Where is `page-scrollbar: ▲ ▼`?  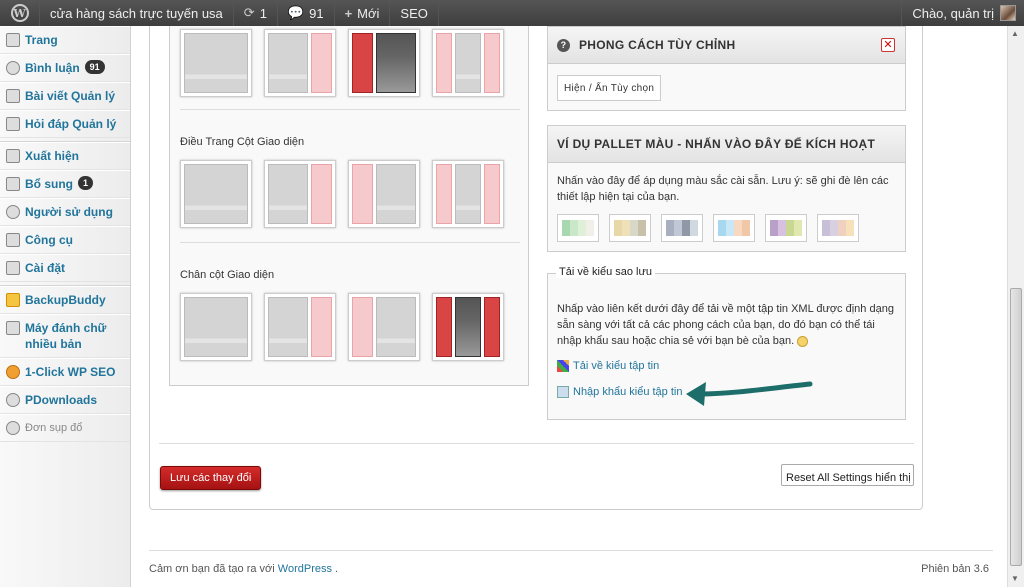 page-scrollbar: ▲ ▼ is located at coordinates (1015, 306).